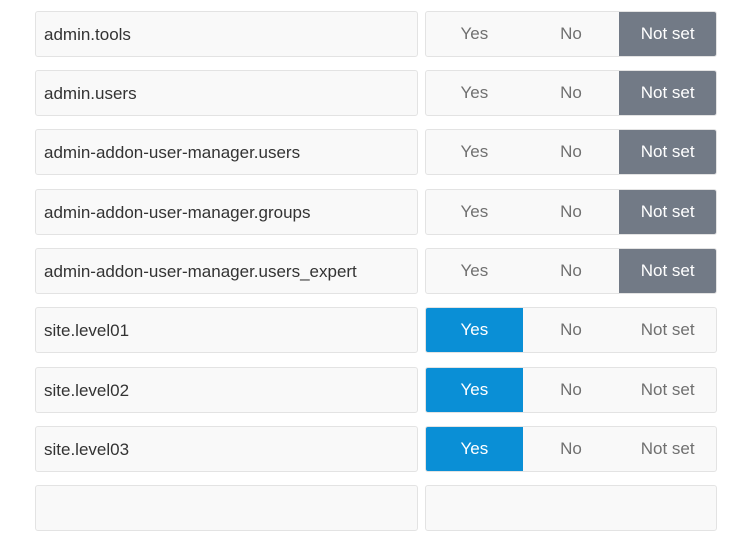 The image size is (750, 533). I want to click on permission-name: admin-addon-user-manager.groups, so click(226, 212).